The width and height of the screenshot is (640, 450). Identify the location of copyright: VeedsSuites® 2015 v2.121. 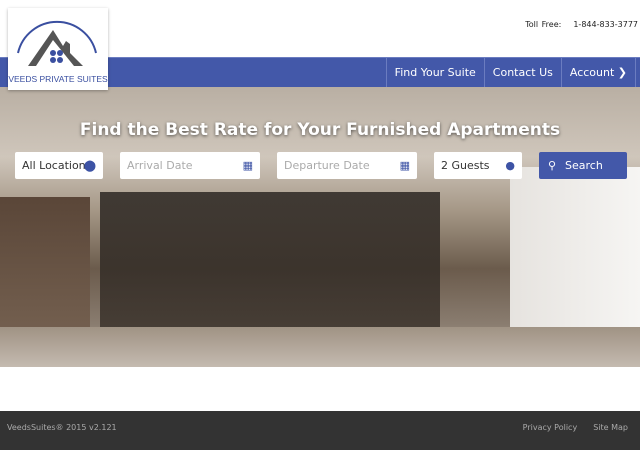
(62, 427).